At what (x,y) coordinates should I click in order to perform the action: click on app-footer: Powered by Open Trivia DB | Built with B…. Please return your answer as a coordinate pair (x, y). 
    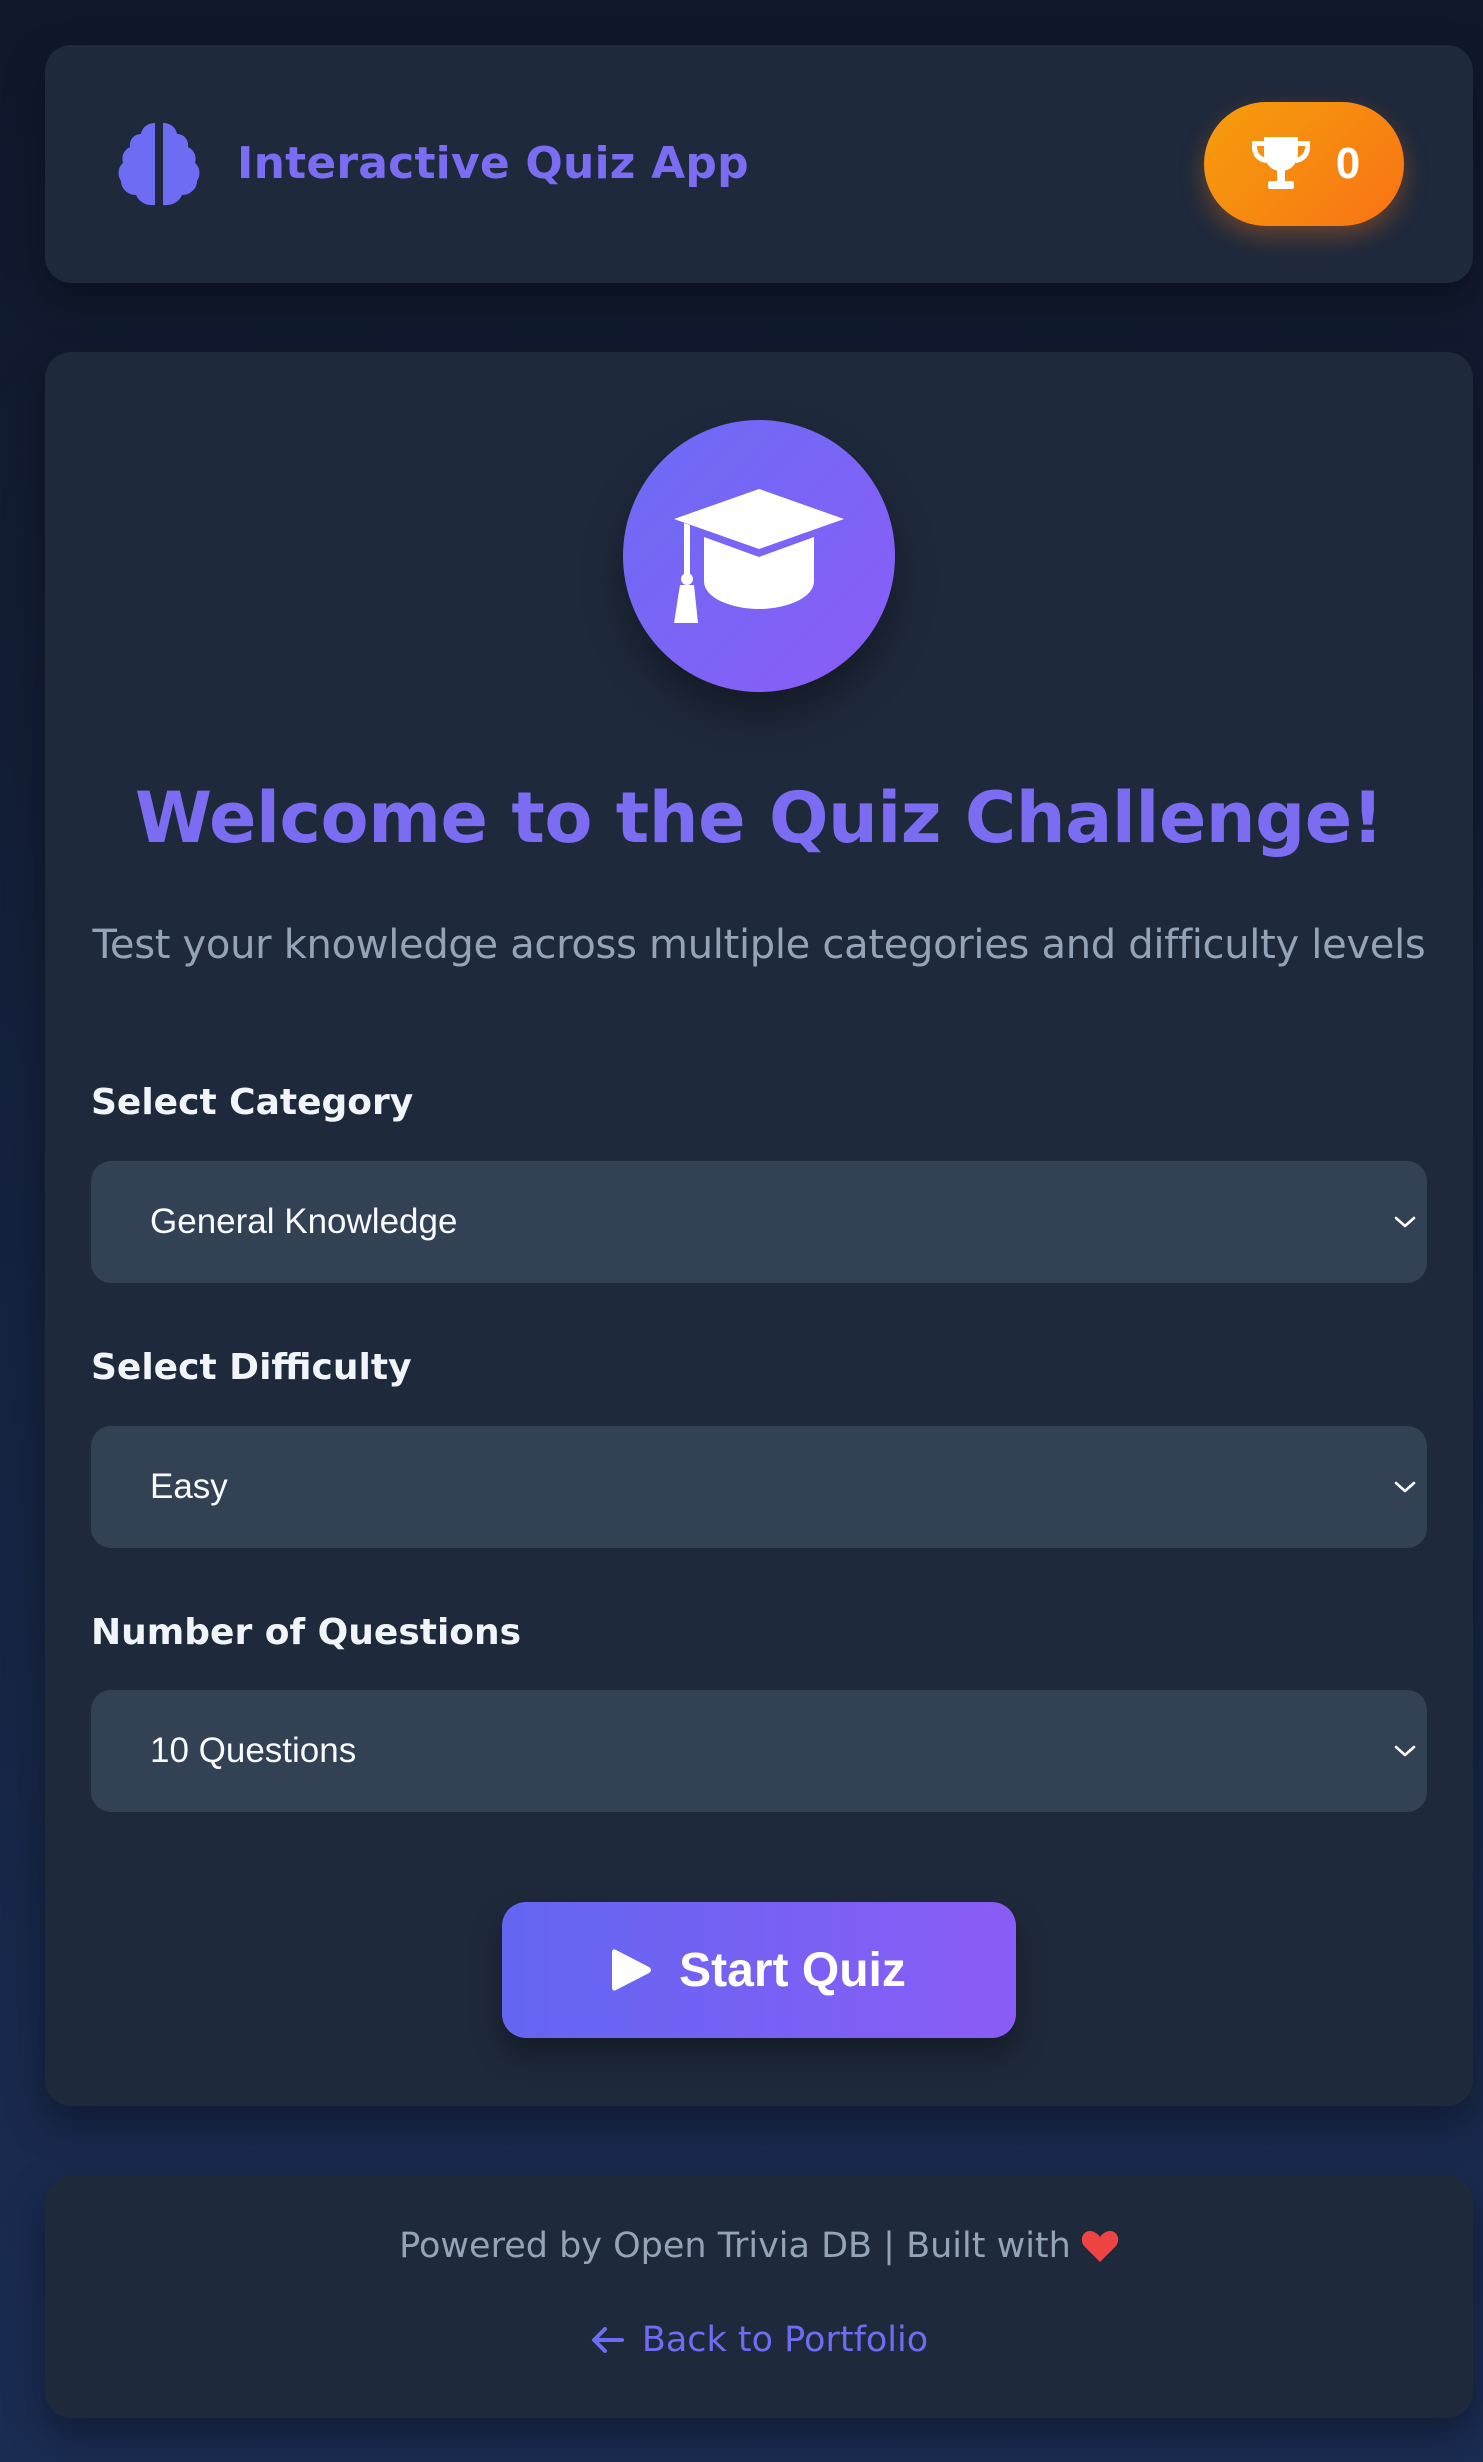
    Looking at the image, I should click on (759, 2297).